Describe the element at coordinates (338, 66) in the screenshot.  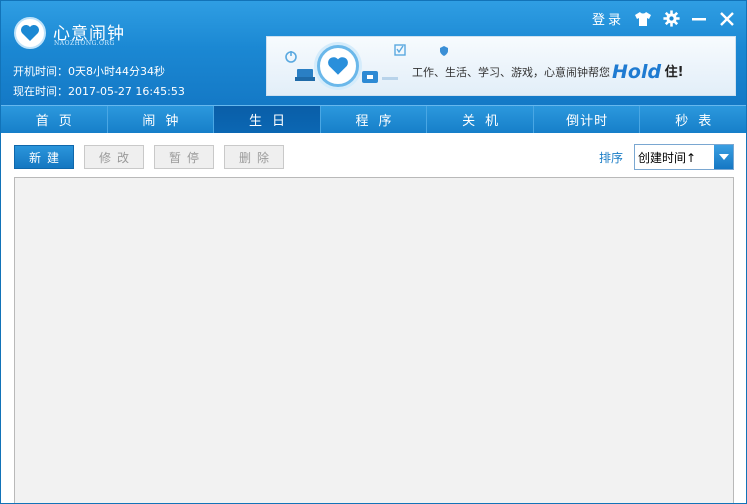
I see `banner-heart-icon` at that location.